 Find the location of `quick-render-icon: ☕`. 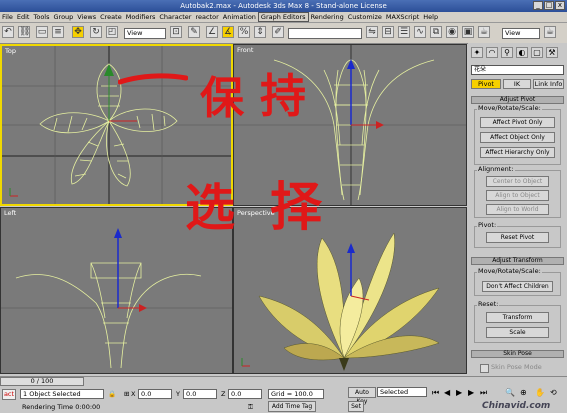

quick-render-icon: ☕ is located at coordinates (484, 32).